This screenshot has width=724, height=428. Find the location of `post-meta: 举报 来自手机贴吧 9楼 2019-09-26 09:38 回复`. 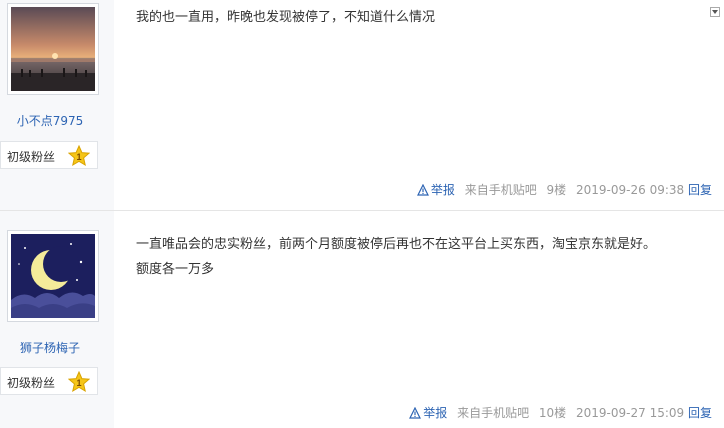

post-meta: 举报 来自手机贴吧 9楼 2019-09-26 09:38 回复 is located at coordinates (564, 189).